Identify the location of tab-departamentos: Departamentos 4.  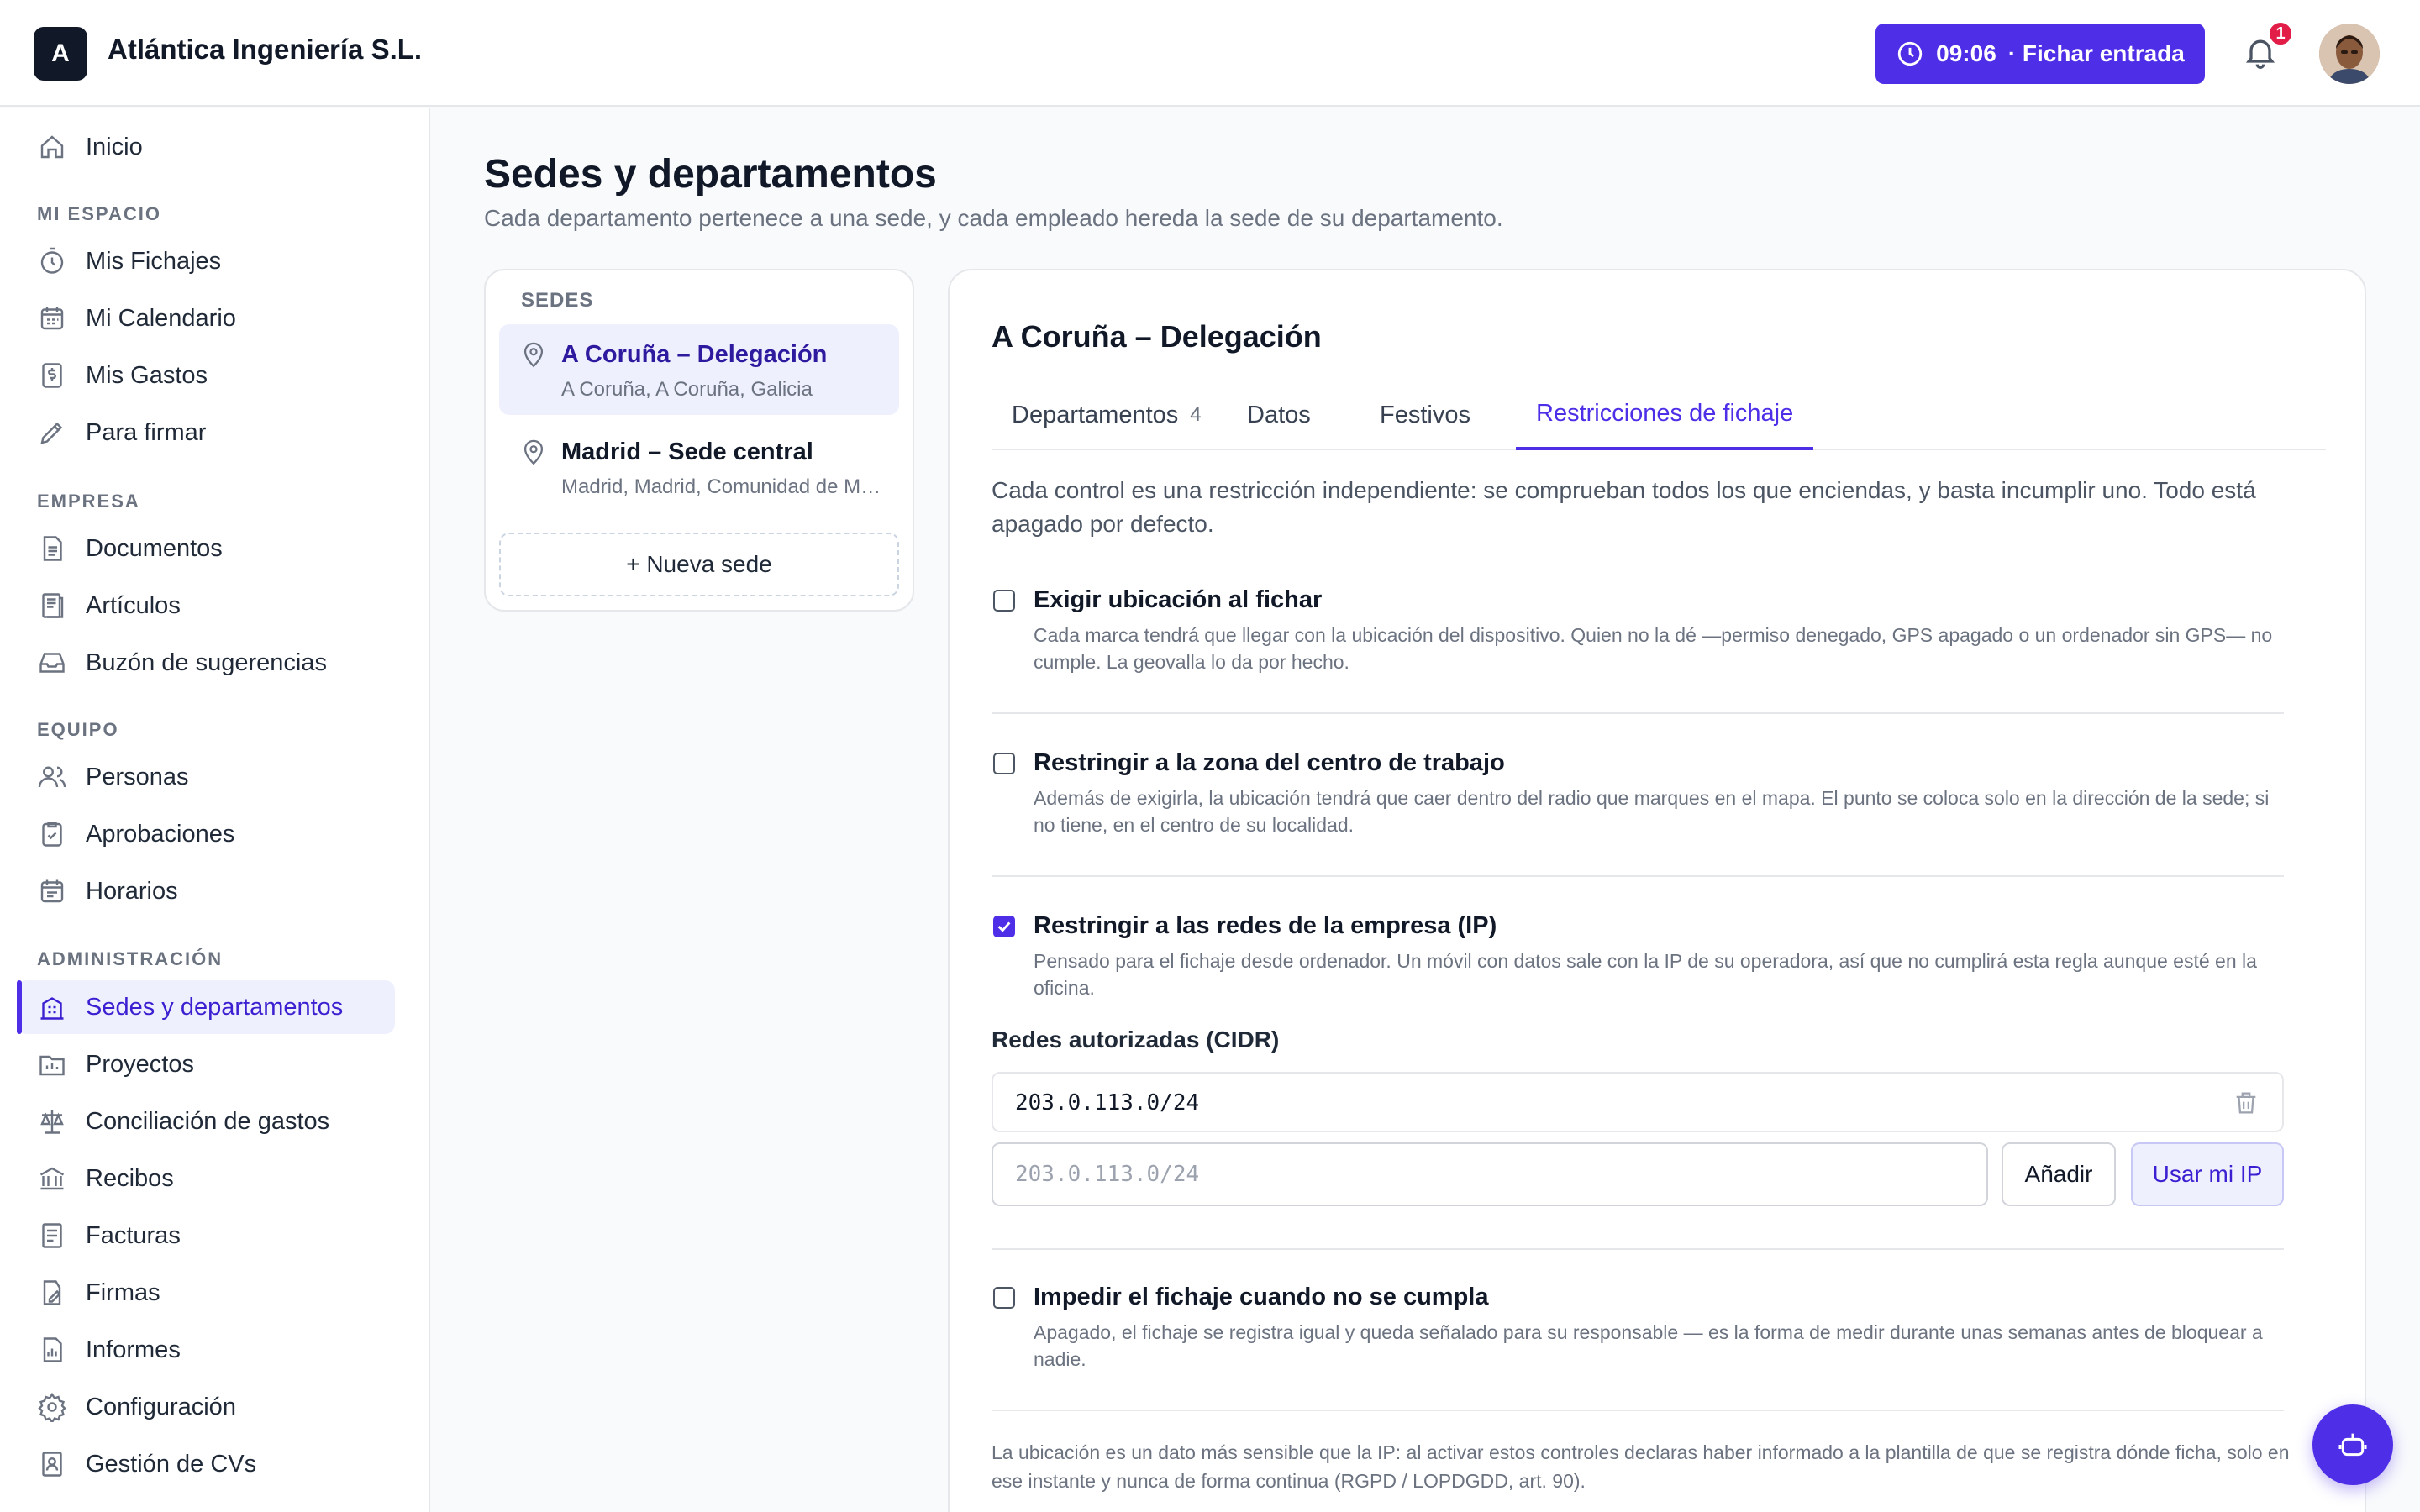
(1107, 415).